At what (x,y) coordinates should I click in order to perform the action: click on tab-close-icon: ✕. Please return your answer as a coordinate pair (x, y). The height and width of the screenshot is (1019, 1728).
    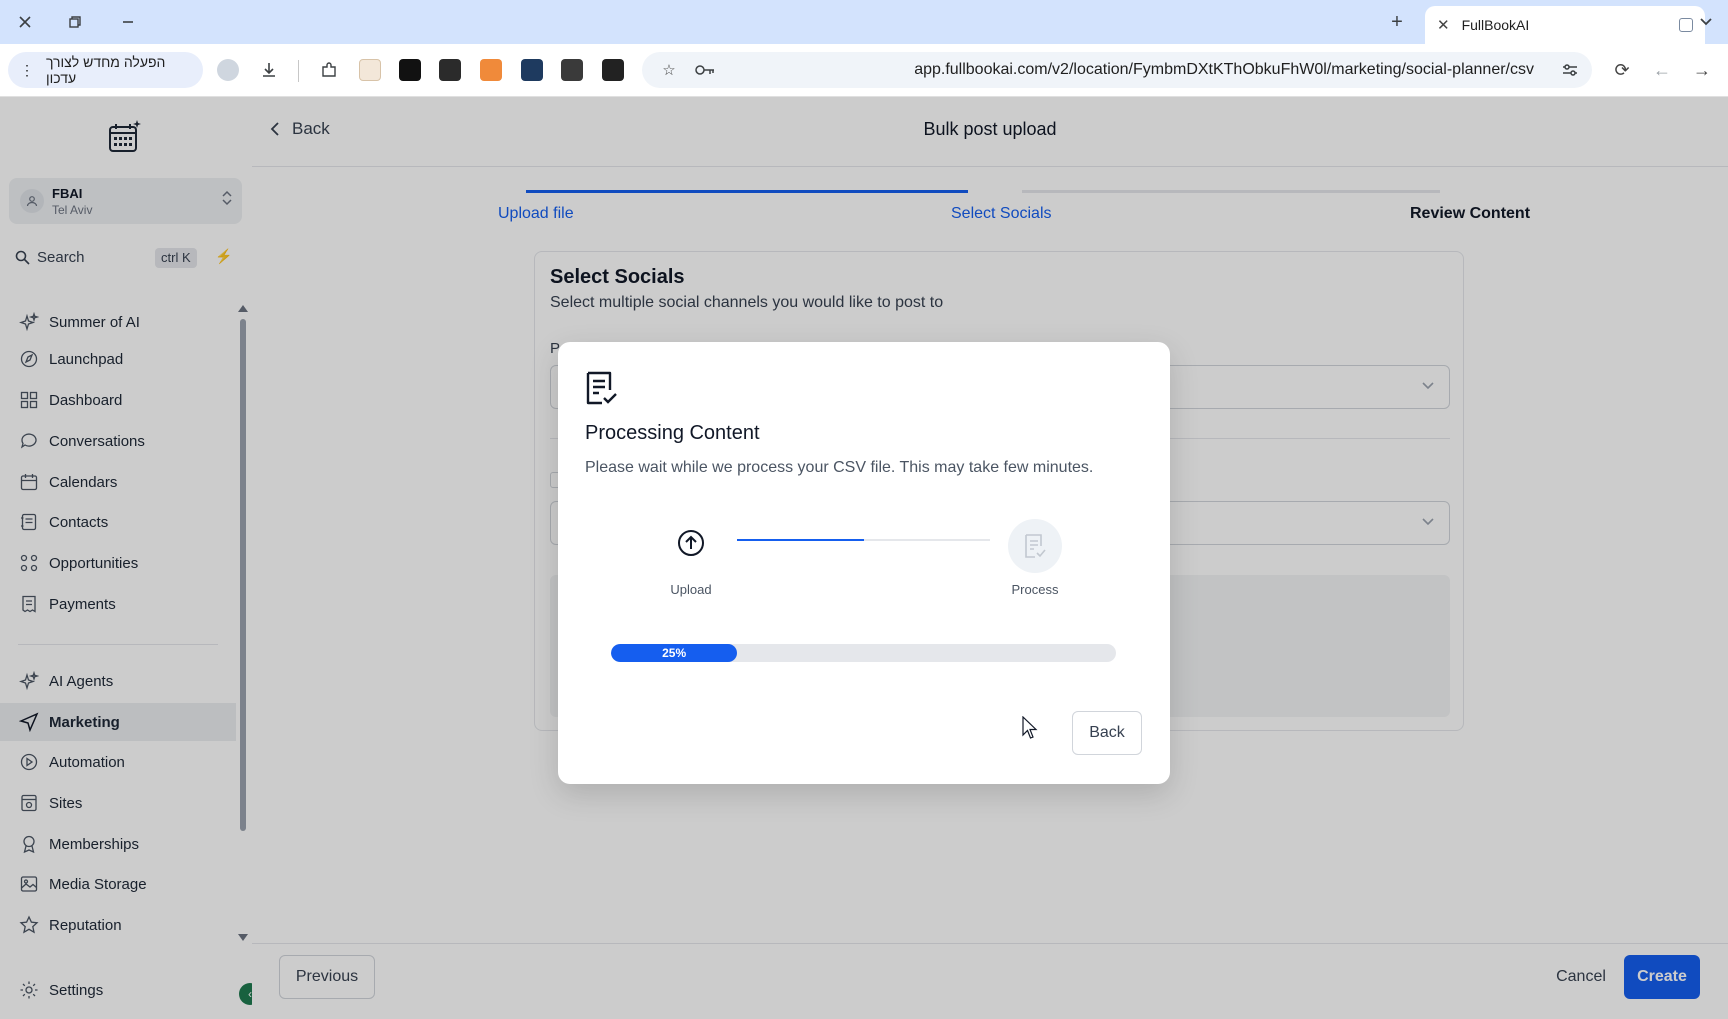
    Looking at the image, I should click on (1443, 25).